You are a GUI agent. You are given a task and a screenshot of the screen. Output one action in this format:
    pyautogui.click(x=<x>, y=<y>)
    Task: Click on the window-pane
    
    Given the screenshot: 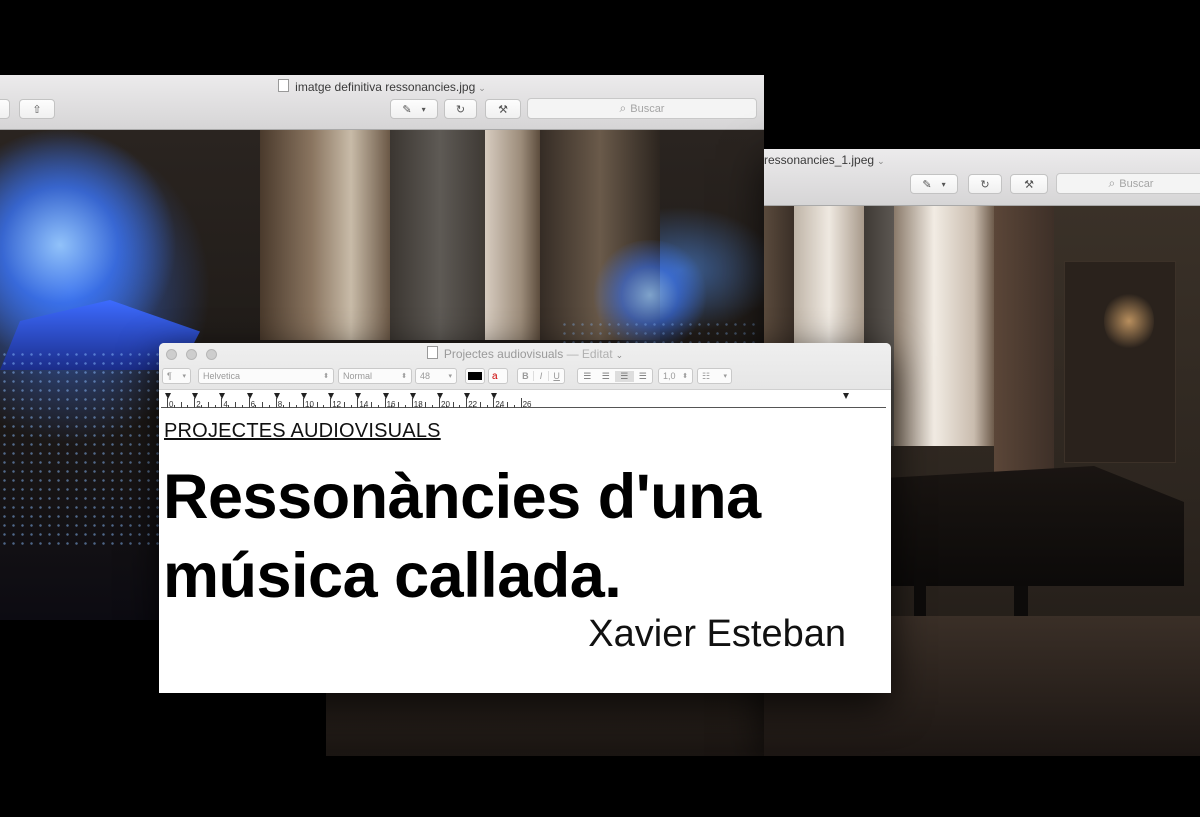 What is the action you would take?
    pyautogui.click(x=440, y=235)
    